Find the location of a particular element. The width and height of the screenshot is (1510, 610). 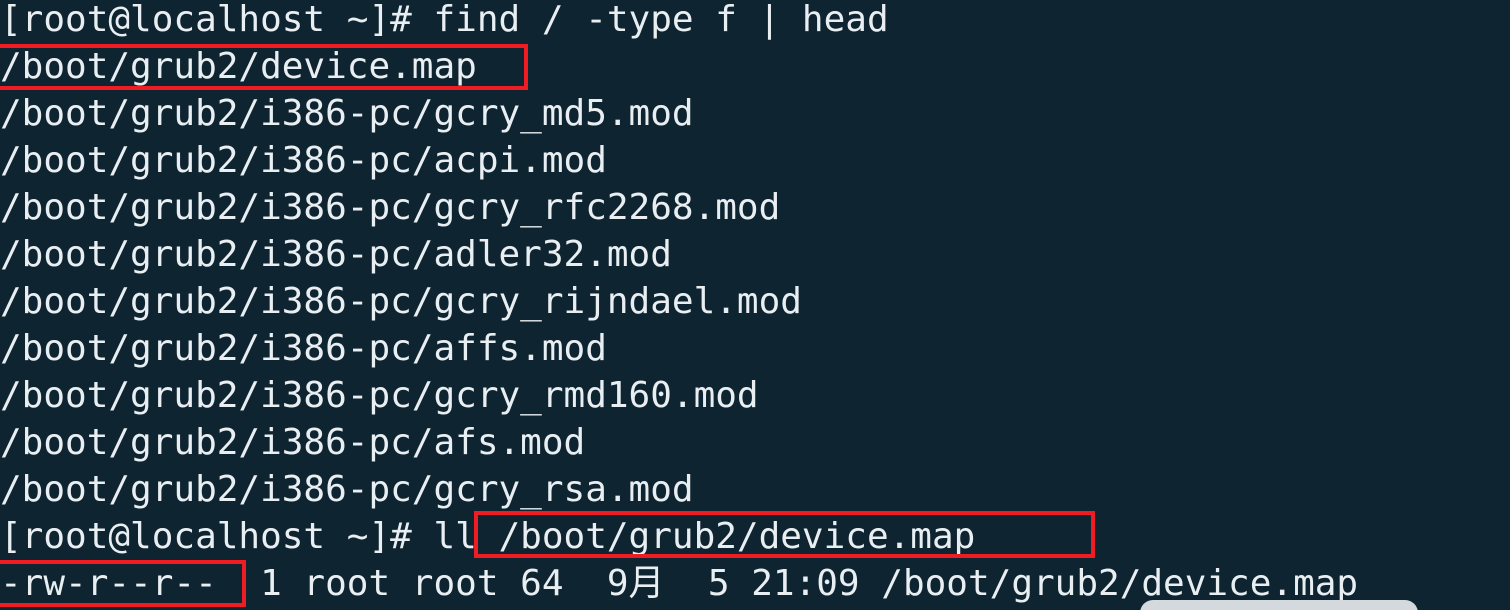

bottom-overlay-pill is located at coordinates (1279, 605).